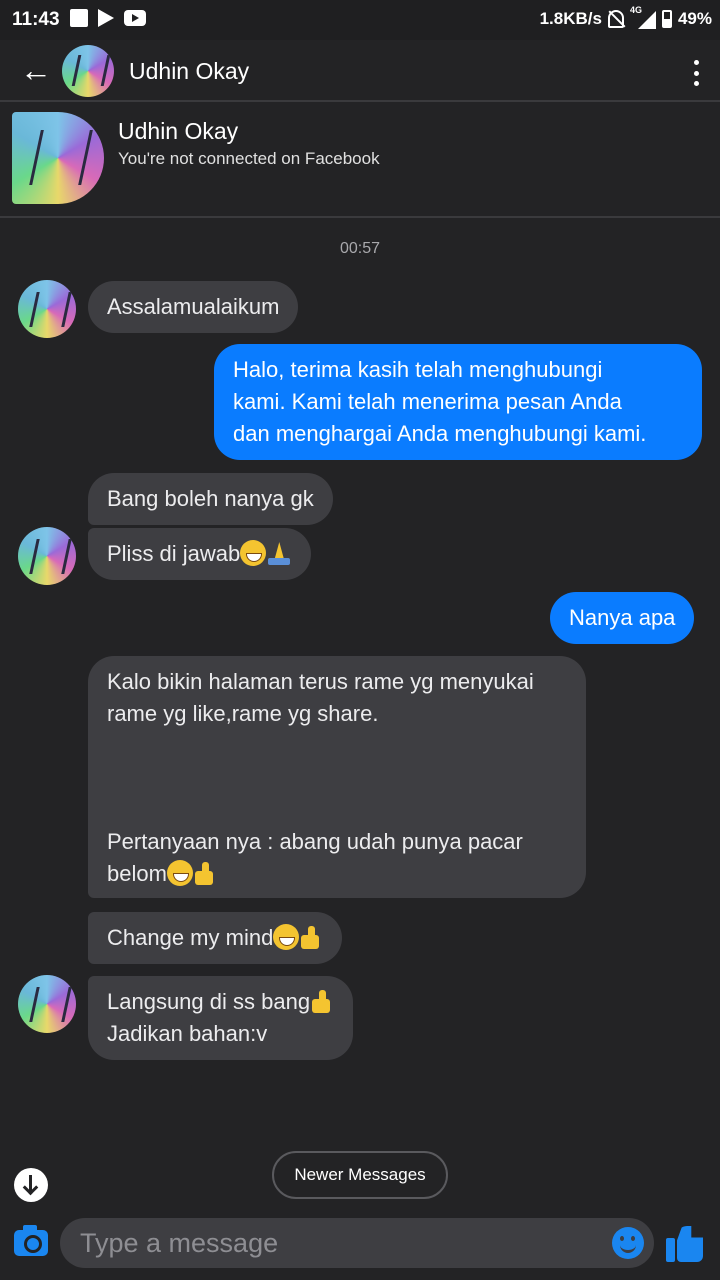 This screenshot has height=1280, width=720. Describe the element at coordinates (360, 71) in the screenshot. I see `conversation-header: ← Udhin Okay` at that location.